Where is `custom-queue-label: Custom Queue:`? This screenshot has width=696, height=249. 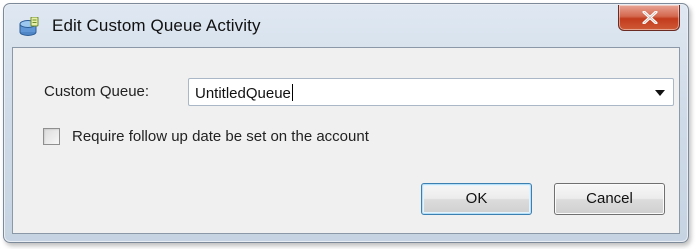
custom-queue-label: Custom Queue: is located at coordinates (97, 91).